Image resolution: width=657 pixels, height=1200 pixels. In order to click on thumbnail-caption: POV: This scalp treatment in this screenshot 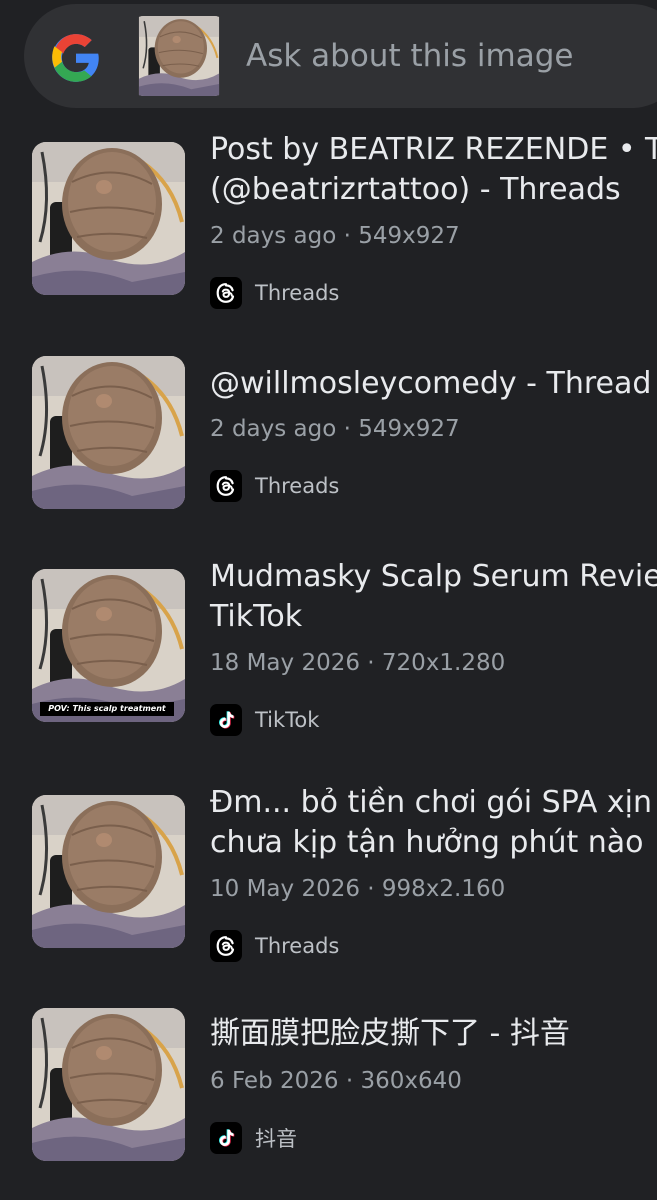, I will do `click(107, 709)`.